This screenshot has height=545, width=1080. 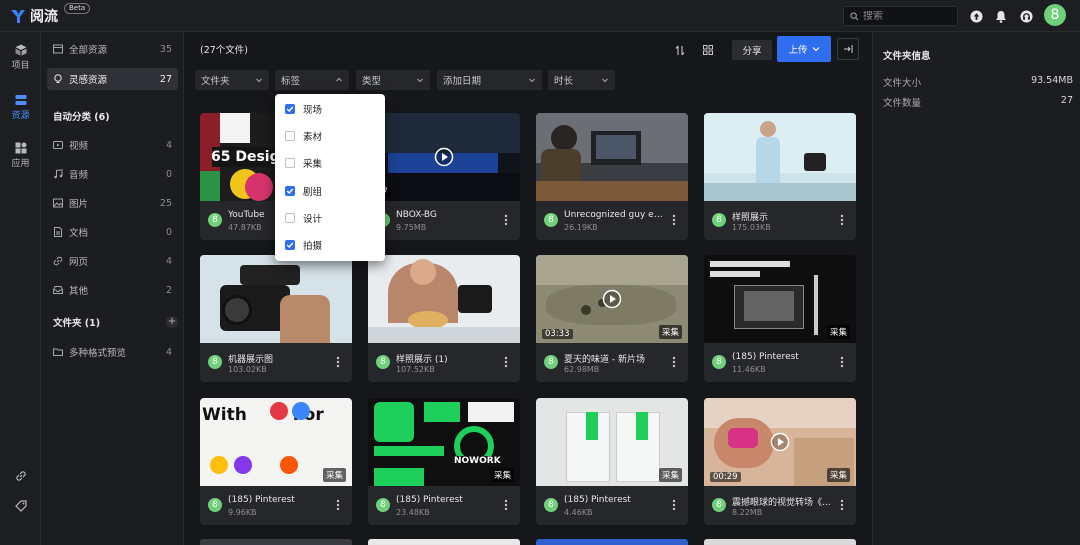 What do you see at coordinates (612, 461) in the screenshot?
I see `file-card: 采集 8 (185) Pinterest 4.46KB` at bounding box center [612, 461].